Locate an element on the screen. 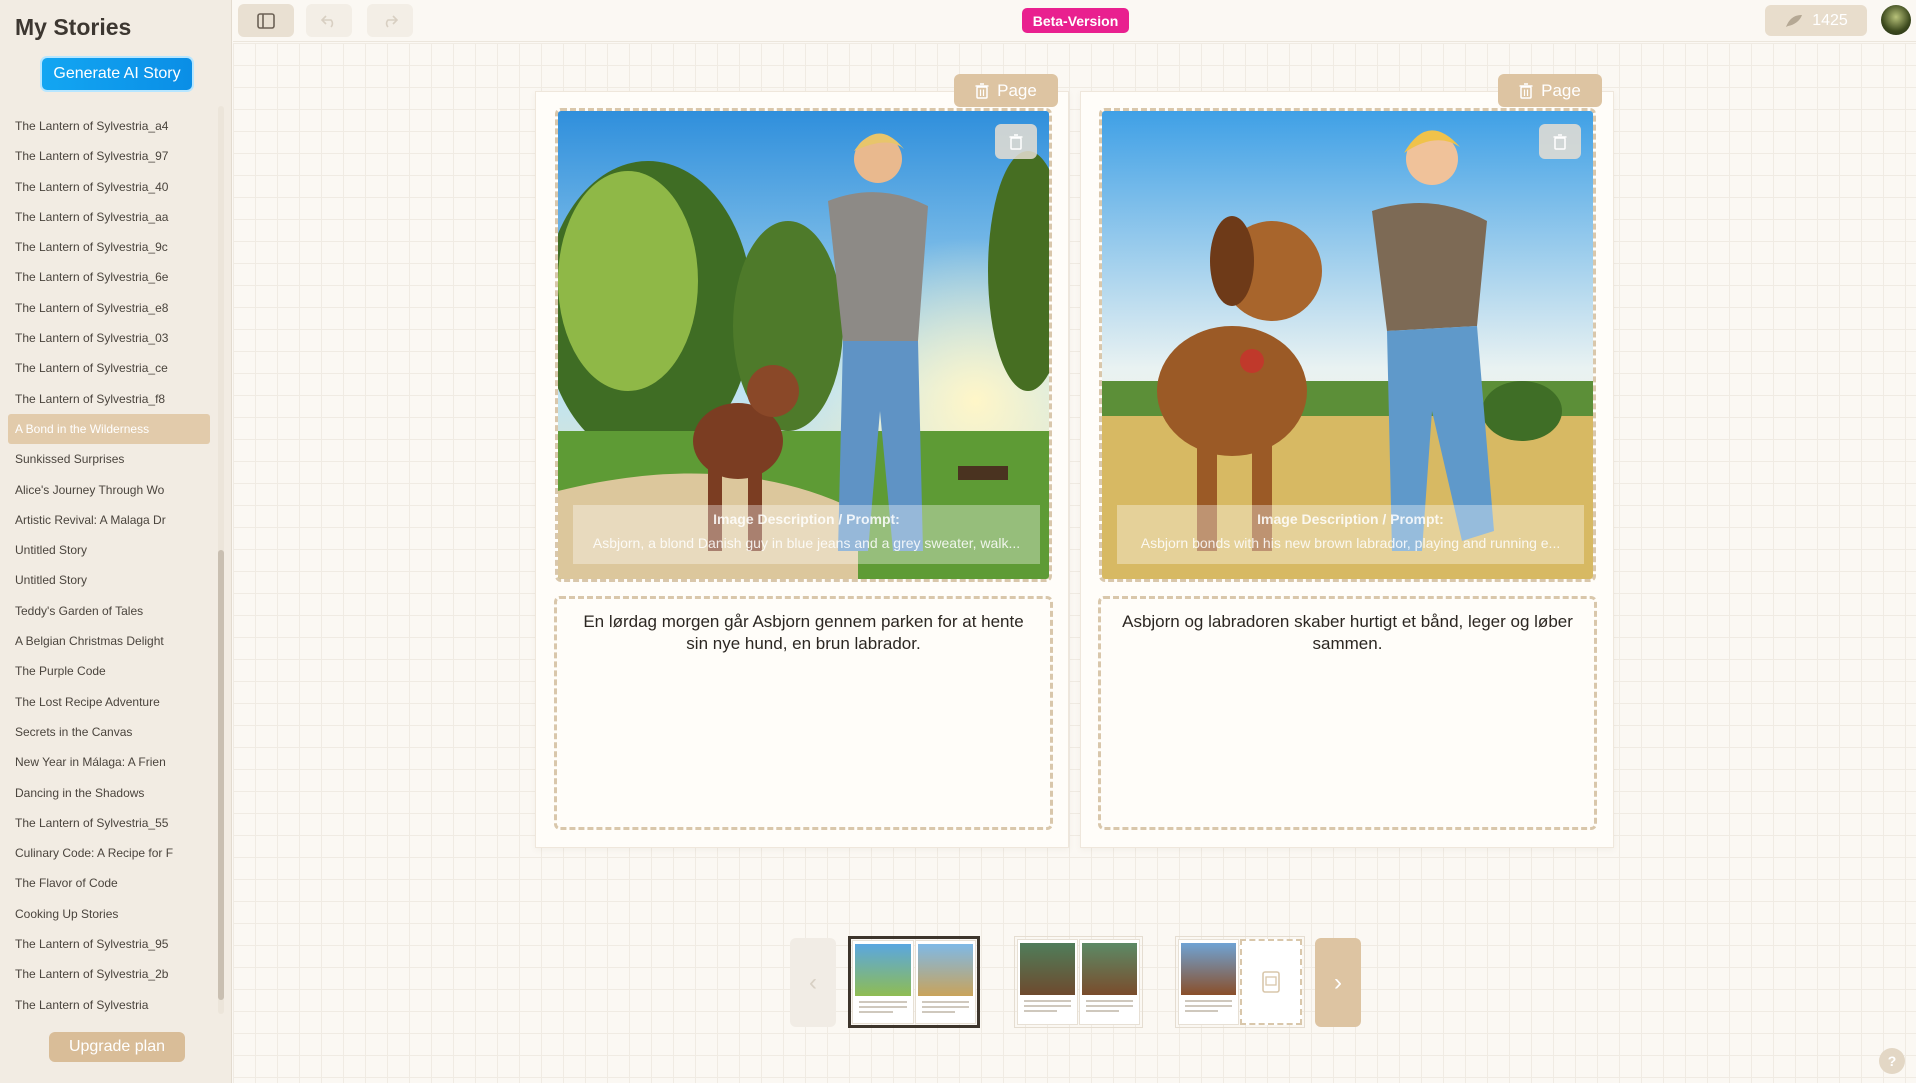 Image resolution: width=1916 pixels, height=1083 pixels. story-list-item: Sunkissed Surprises is located at coordinates (109, 459).